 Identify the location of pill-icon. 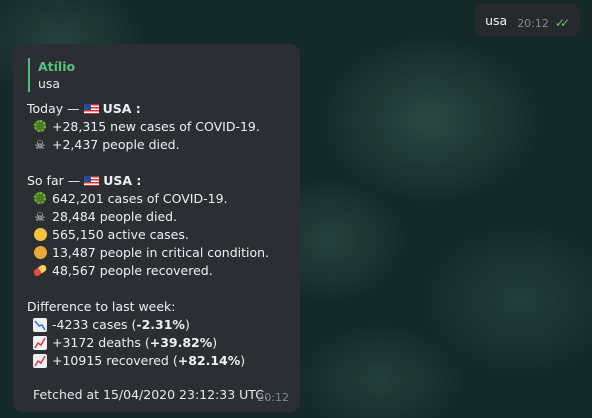
(40, 270).